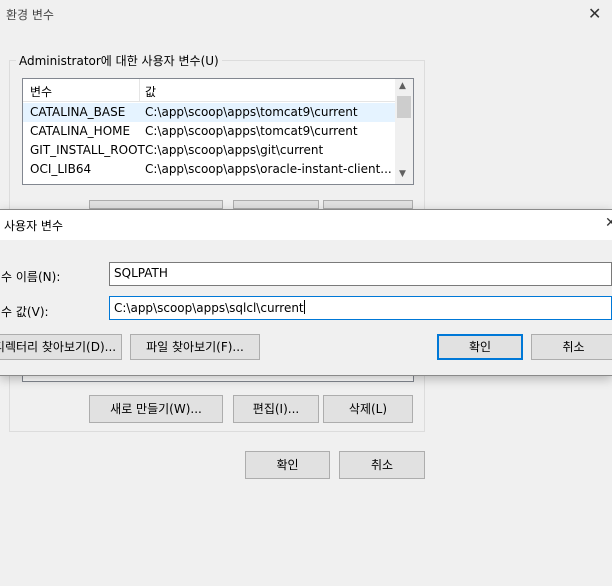 The width and height of the screenshot is (612, 586). What do you see at coordinates (30, 15) in the screenshot?
I see `window-title: 환경 변수` at bounding box center [30, 15].